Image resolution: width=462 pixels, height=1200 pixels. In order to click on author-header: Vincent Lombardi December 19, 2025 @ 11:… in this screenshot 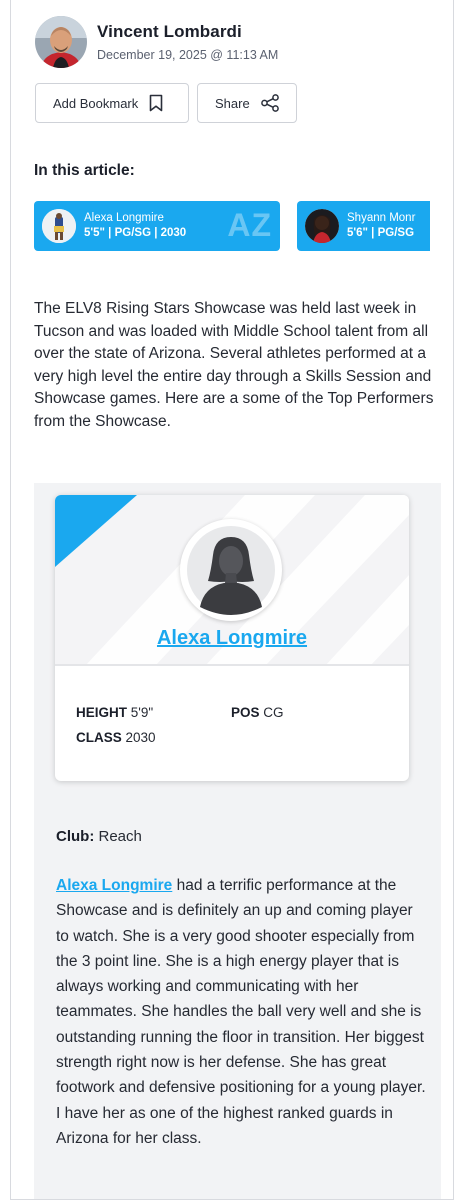, I will do `click(156, 42)`.